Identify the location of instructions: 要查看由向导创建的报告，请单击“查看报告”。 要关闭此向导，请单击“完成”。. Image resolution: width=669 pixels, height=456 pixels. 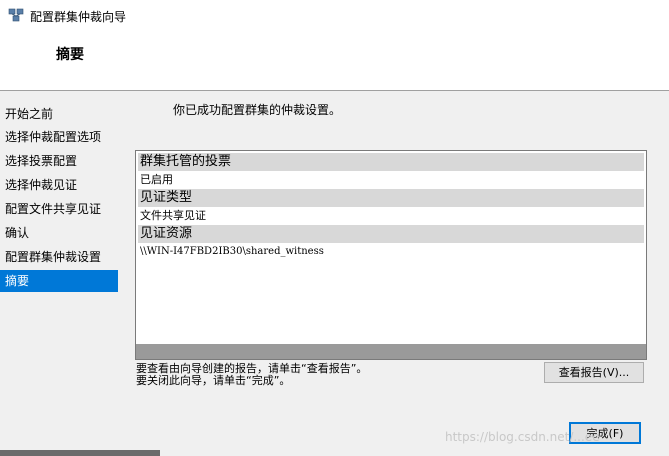
(251, 375).